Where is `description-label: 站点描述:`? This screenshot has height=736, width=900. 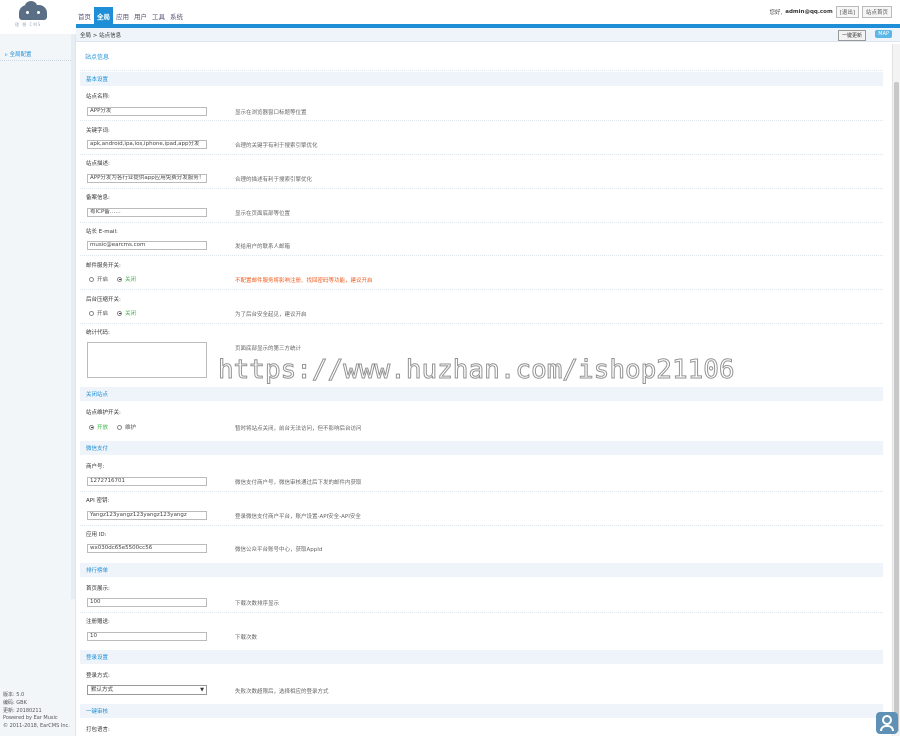 description-label: 站点描述: is located at coordinates (98, 164).